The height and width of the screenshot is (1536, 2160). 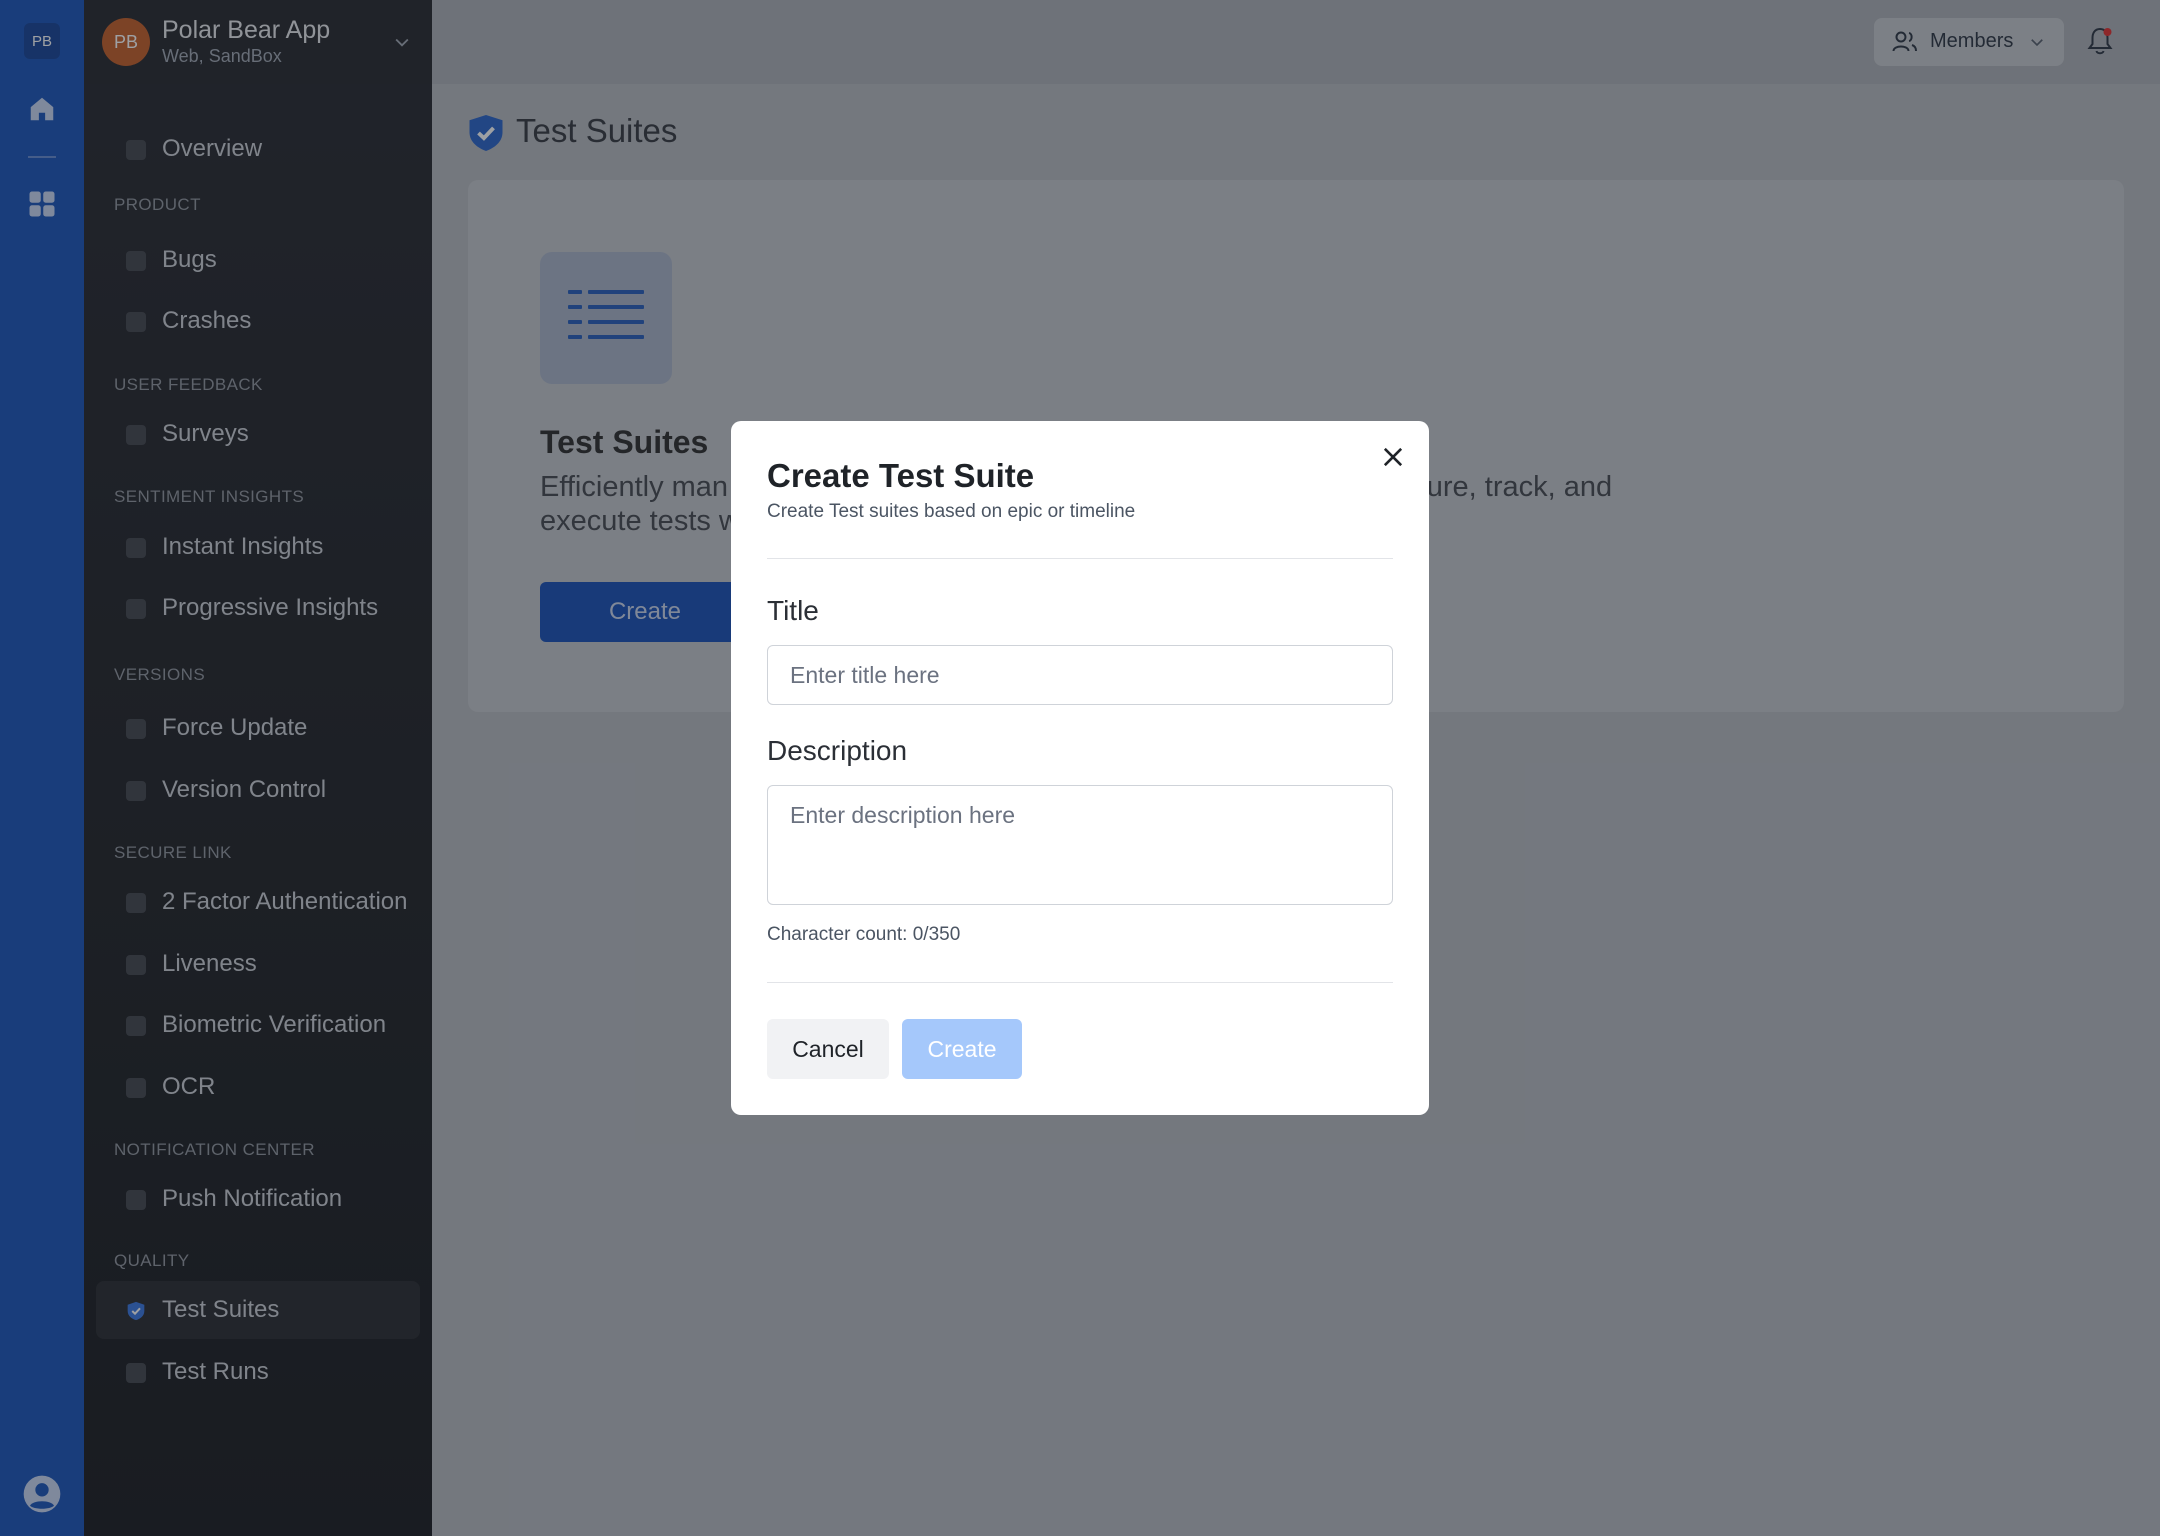 What do you see at coordinates (1393, 457) in the screenshot?
I see `close-icon` at bounding box center [1393, 457].